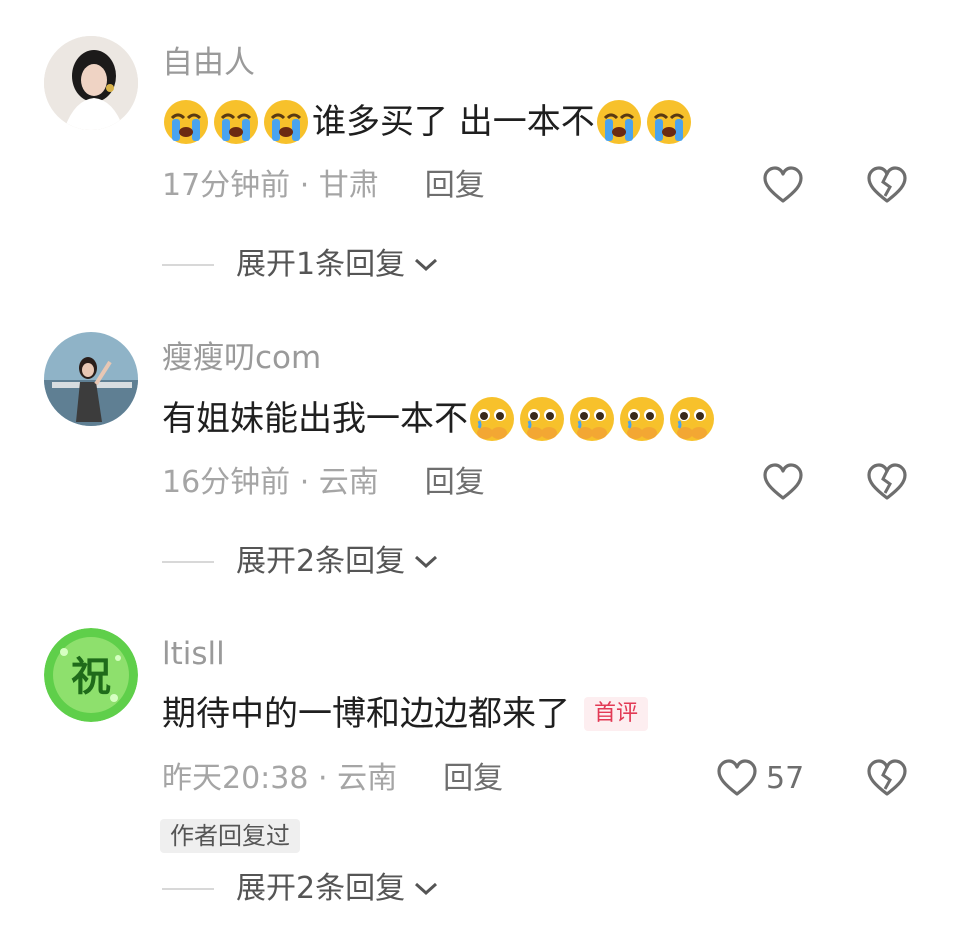  I want to click on comment-time-location: 16分钟前 · 云南, so click(270, 482).